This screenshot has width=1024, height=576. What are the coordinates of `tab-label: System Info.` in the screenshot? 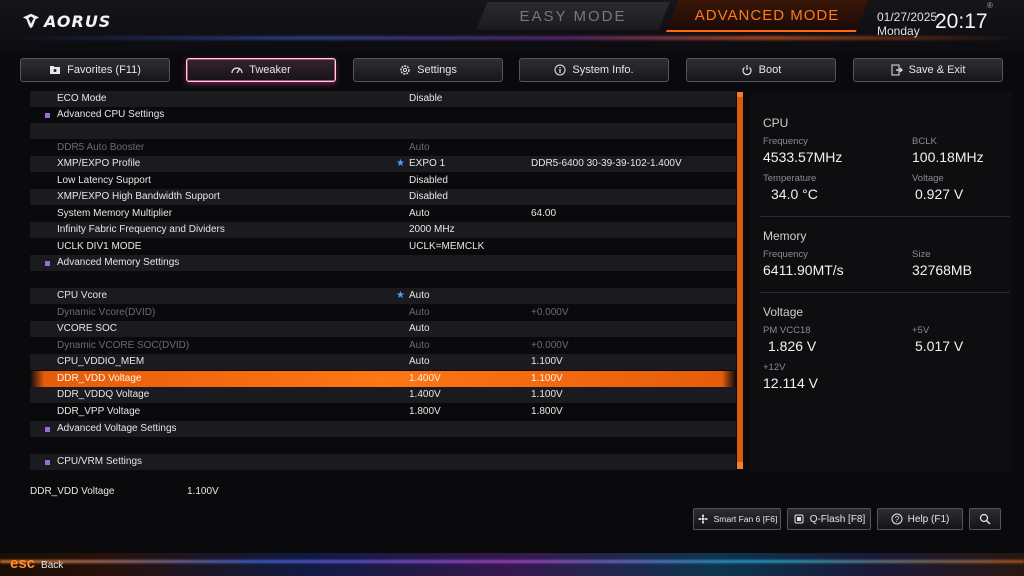 It's located at (603, 70).